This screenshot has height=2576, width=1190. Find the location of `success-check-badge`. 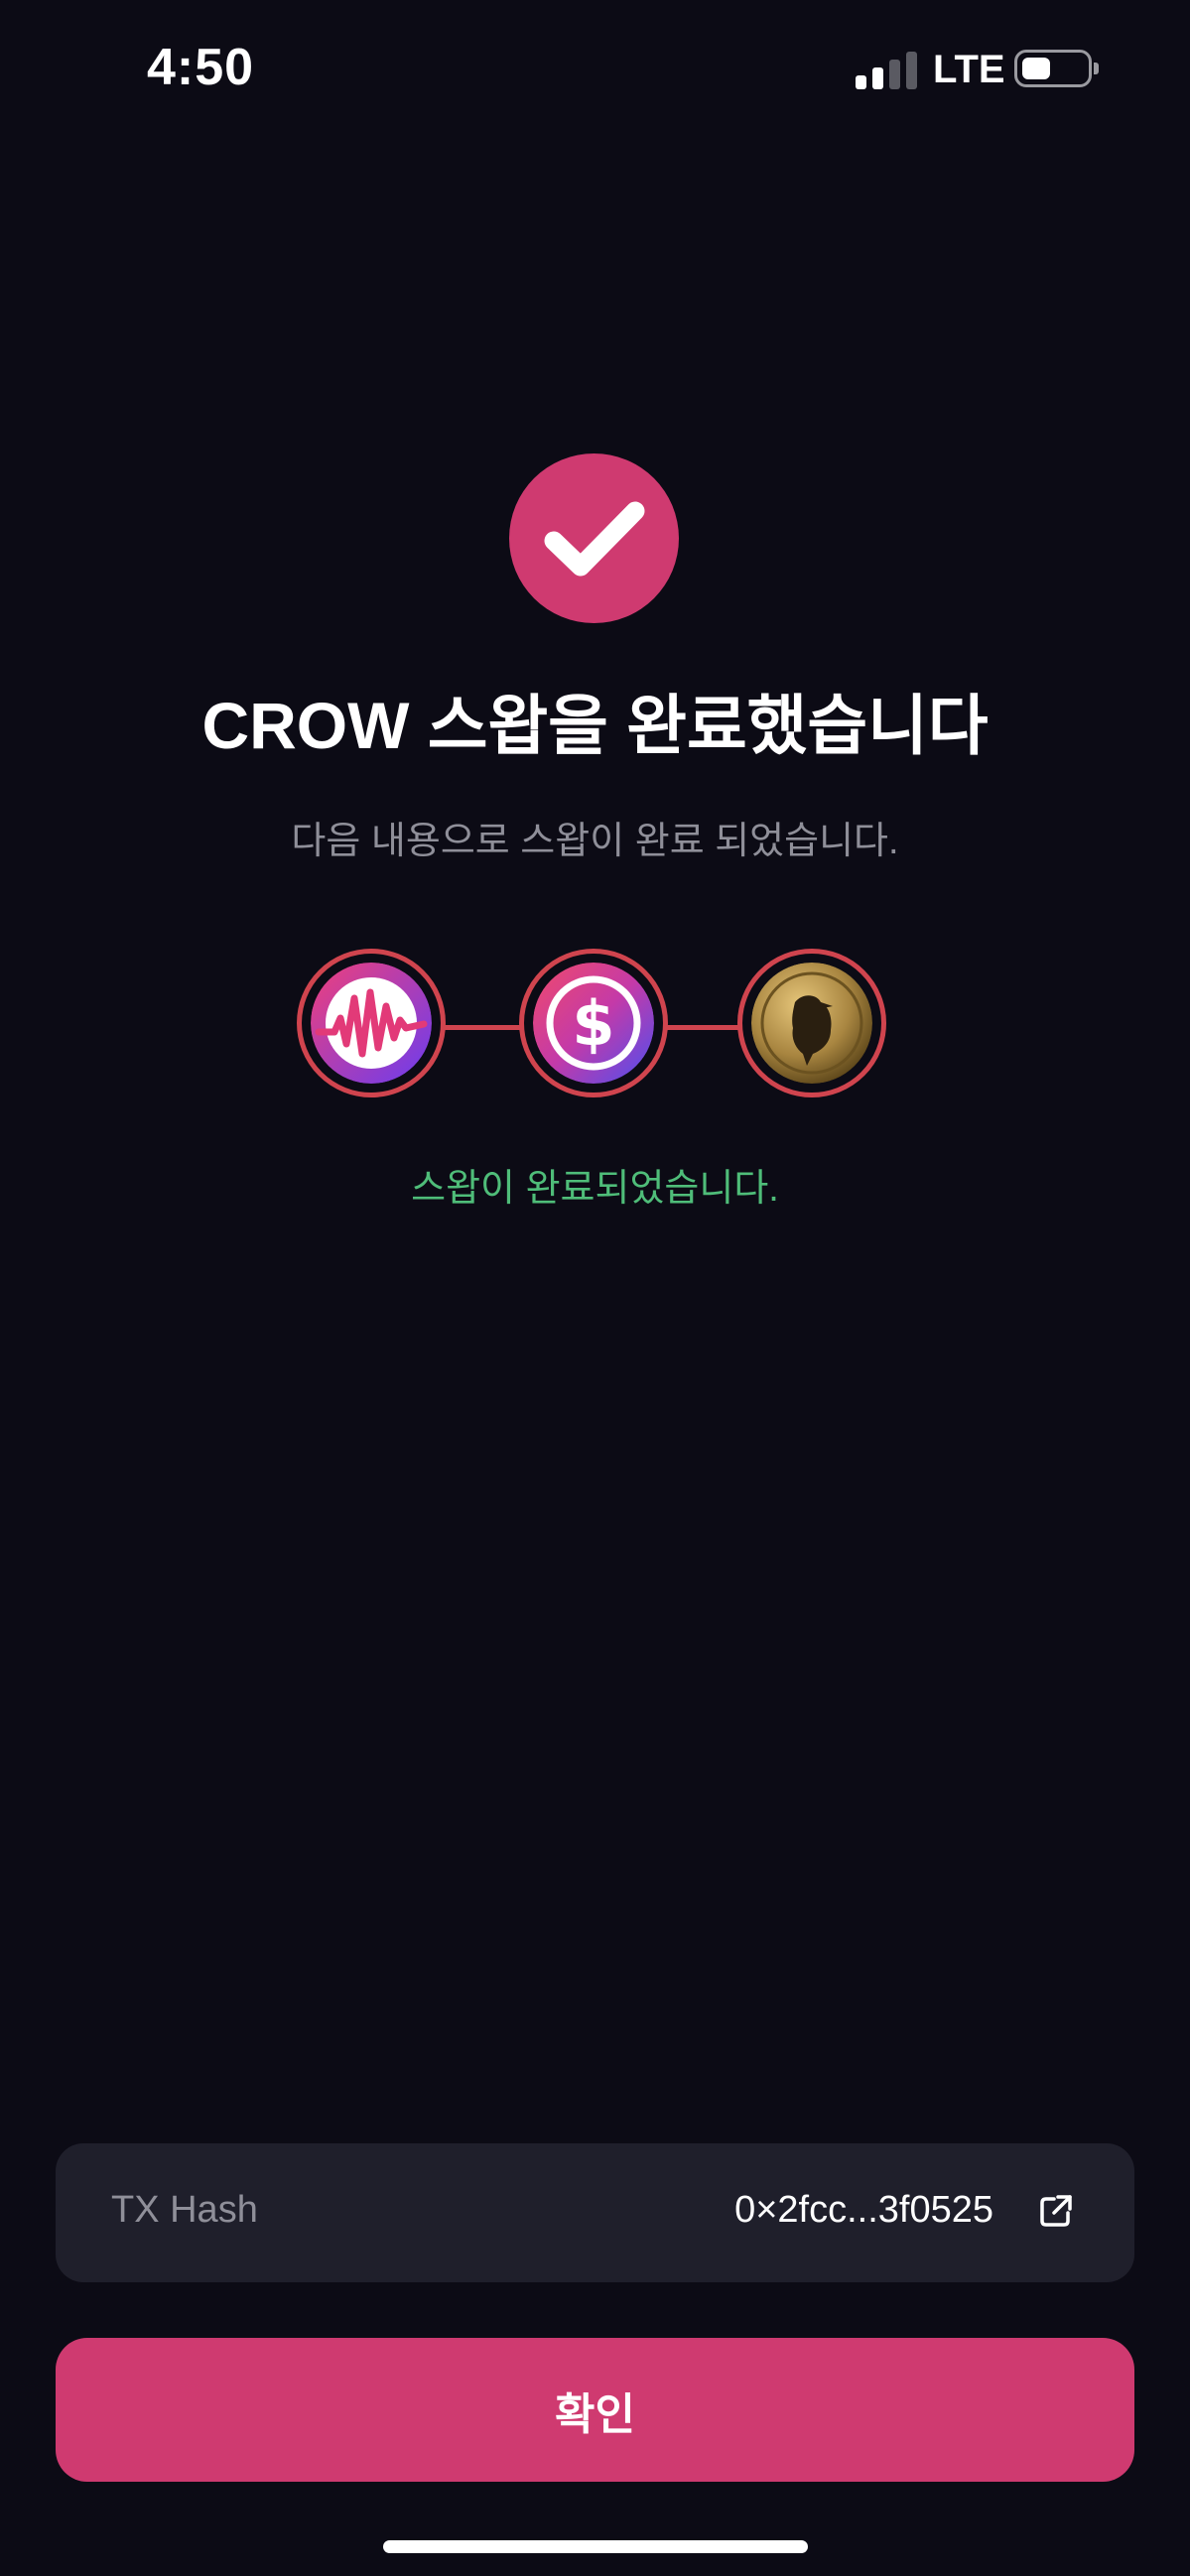

success-check-badge is located at coordinates (594, 538).